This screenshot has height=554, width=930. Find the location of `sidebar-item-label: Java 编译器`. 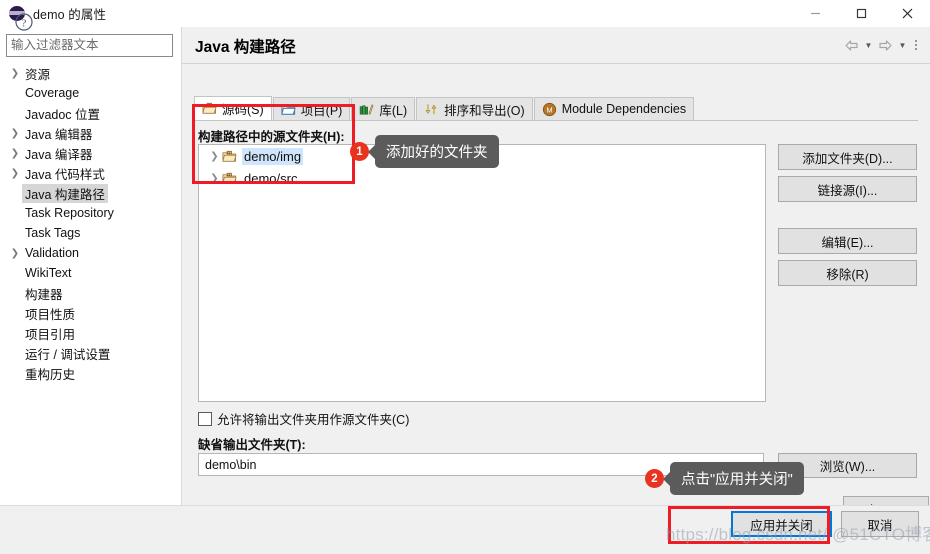

sidebar-item-label: Java 编译器 is located at coordinates (59, 154).